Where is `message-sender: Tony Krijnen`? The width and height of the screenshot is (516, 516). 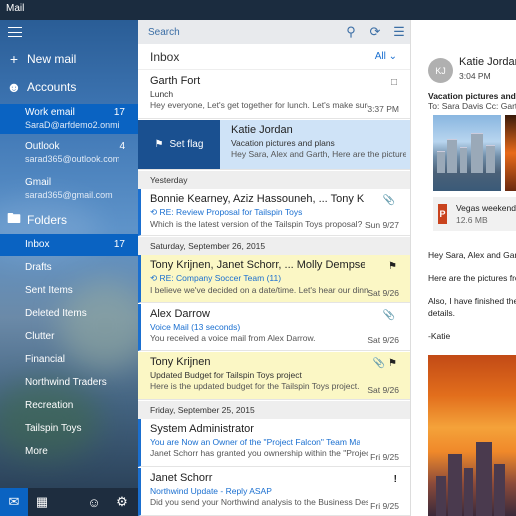
message-sender: Tony Krijnen is located at coordinates (180, 362).